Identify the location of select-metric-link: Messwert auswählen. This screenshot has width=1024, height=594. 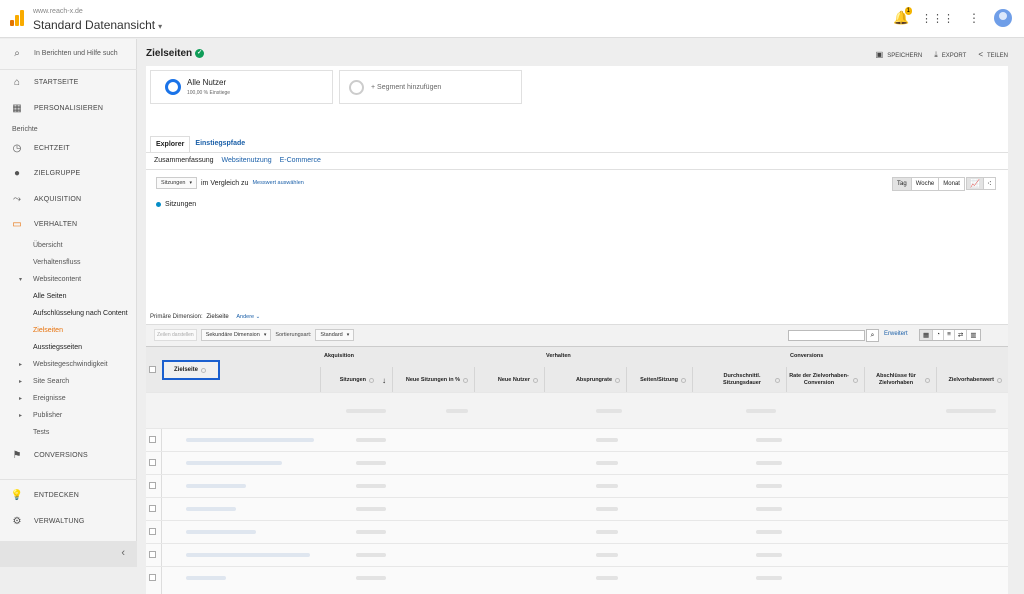
(277, 183).